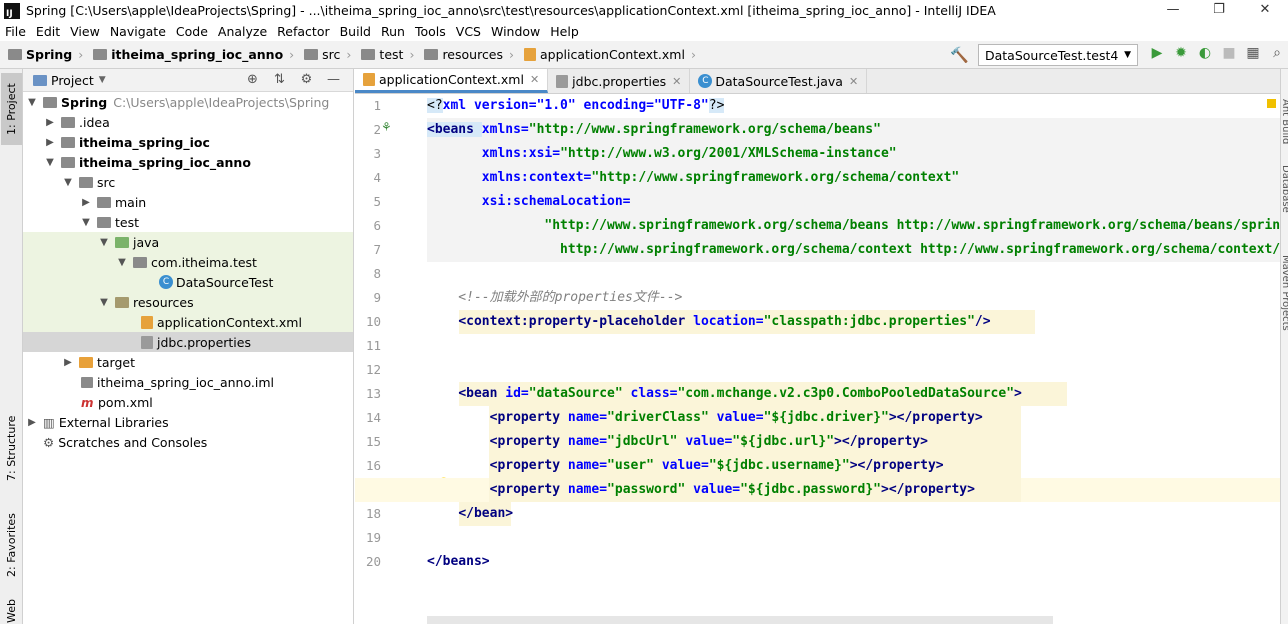 Image resolution: width=1288 pixels, height=624 pixels. What do you see at coordinates (377, 225) in the screenshot?
I see `line-number: 6` at bounding box center [377, 225].